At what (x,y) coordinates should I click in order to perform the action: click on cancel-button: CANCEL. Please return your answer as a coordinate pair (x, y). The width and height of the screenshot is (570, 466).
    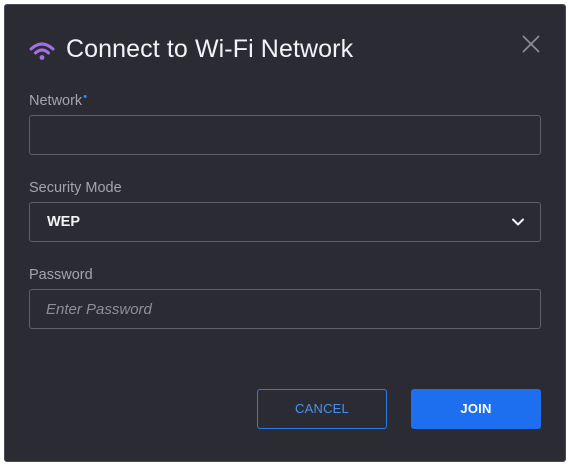
    Looking at the image, I should click on (322, 409).